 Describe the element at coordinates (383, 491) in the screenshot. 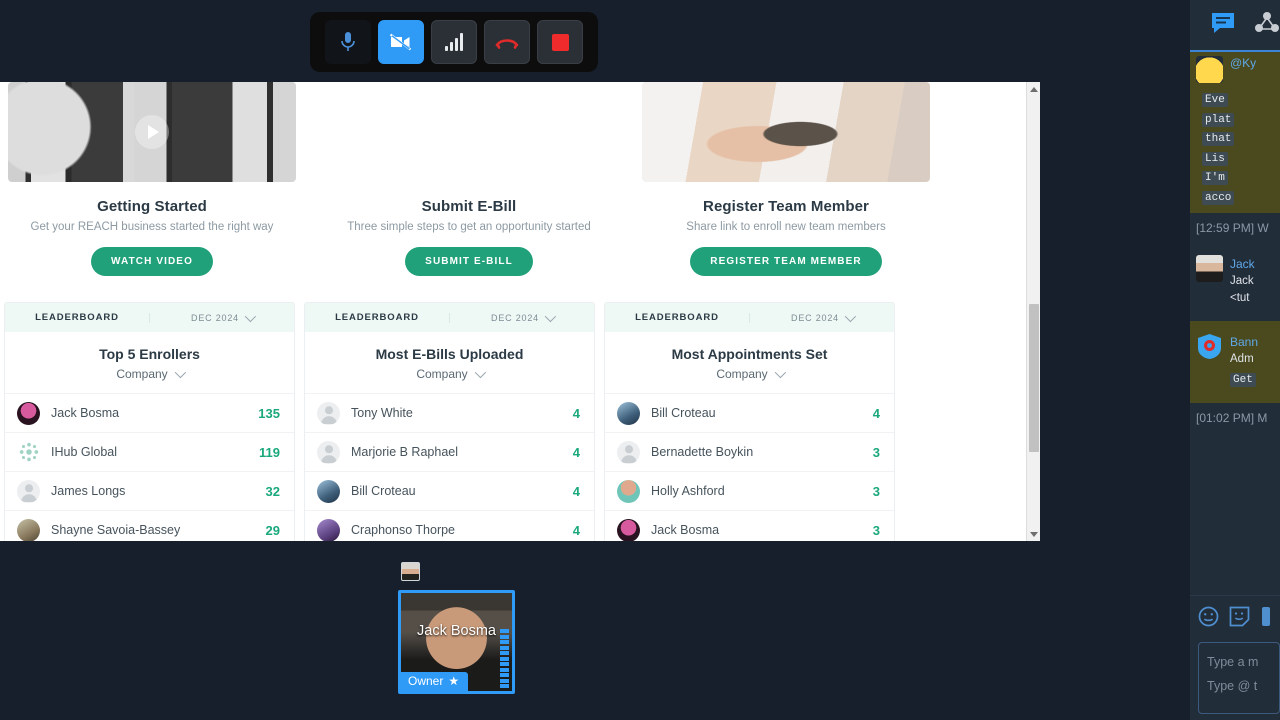

I see `row-name: Bill Croteau` at that location.